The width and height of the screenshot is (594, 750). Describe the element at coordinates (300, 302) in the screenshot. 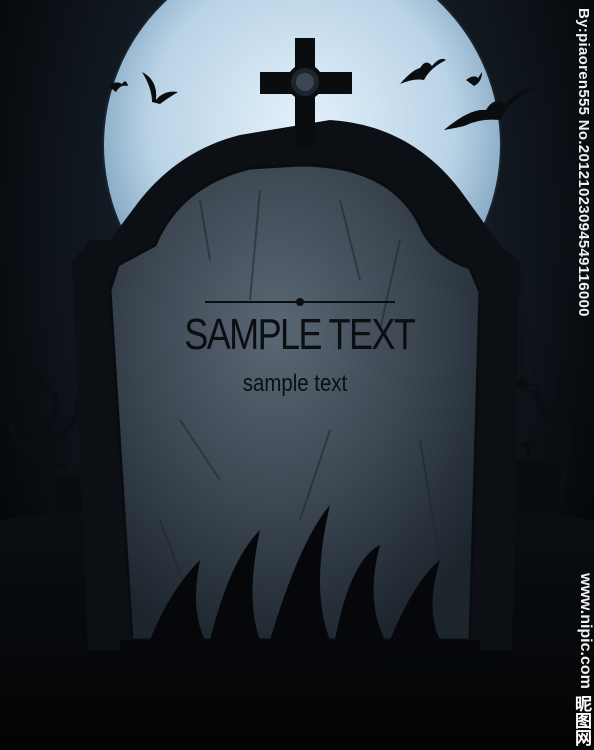

I see `divider-ornament` at that location.